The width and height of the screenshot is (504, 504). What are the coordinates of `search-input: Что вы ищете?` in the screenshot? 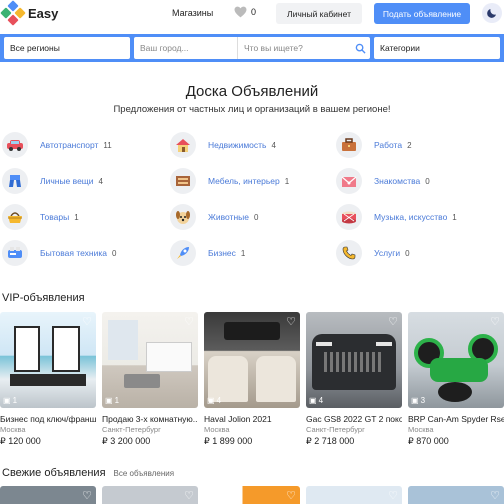 It's located at (294, 48).